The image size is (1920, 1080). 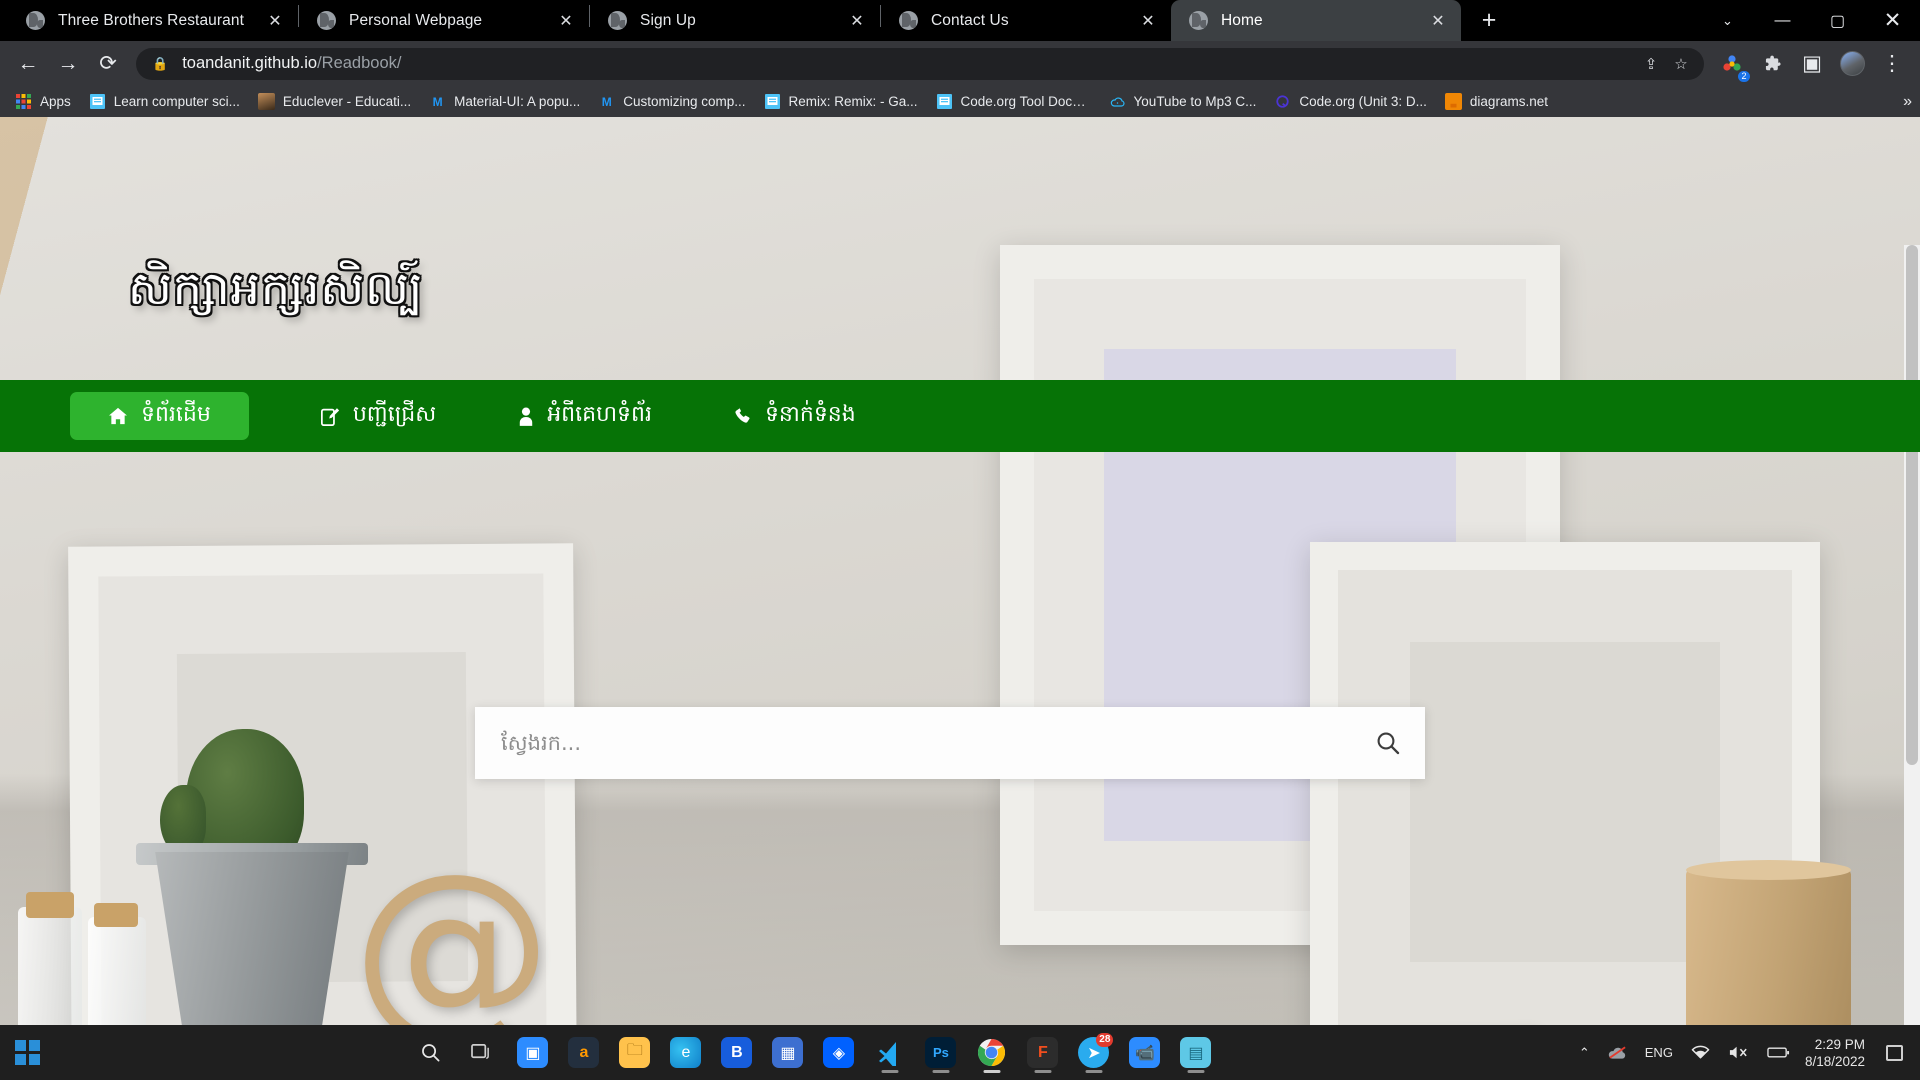 I want to click on battery-icon, so click(x=1778, y=1053).